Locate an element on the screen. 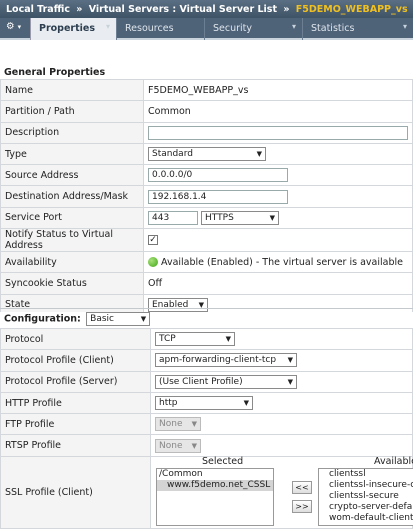  description-label: Description is located at coordinates (72, 132).